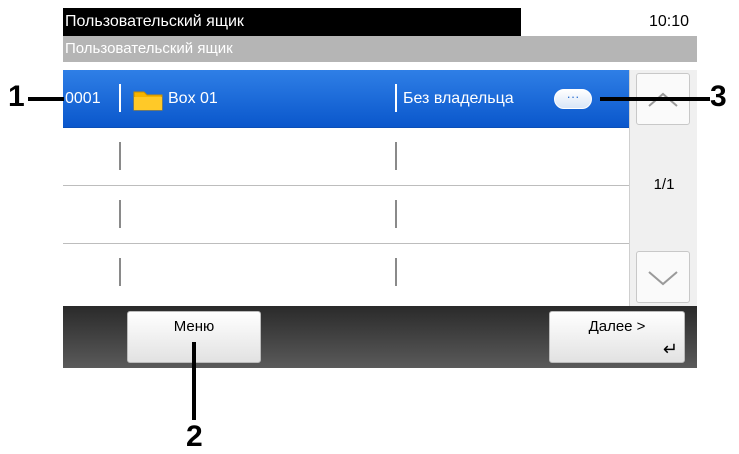  What do you see at coordinates (380, 337) in the screenshot?
I see `bottom-bar: Меню Далее > ↵` at bounding box center [380, 337].